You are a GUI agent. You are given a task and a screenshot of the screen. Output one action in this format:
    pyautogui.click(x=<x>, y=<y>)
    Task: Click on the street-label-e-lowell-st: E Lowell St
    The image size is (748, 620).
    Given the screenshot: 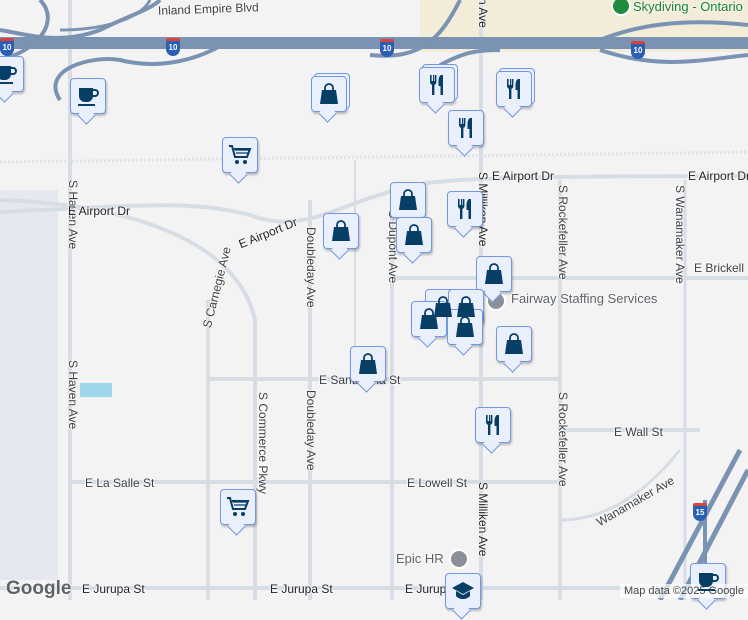 What is the action you would take?
    pyautogui.click(x=437, y=483)
    